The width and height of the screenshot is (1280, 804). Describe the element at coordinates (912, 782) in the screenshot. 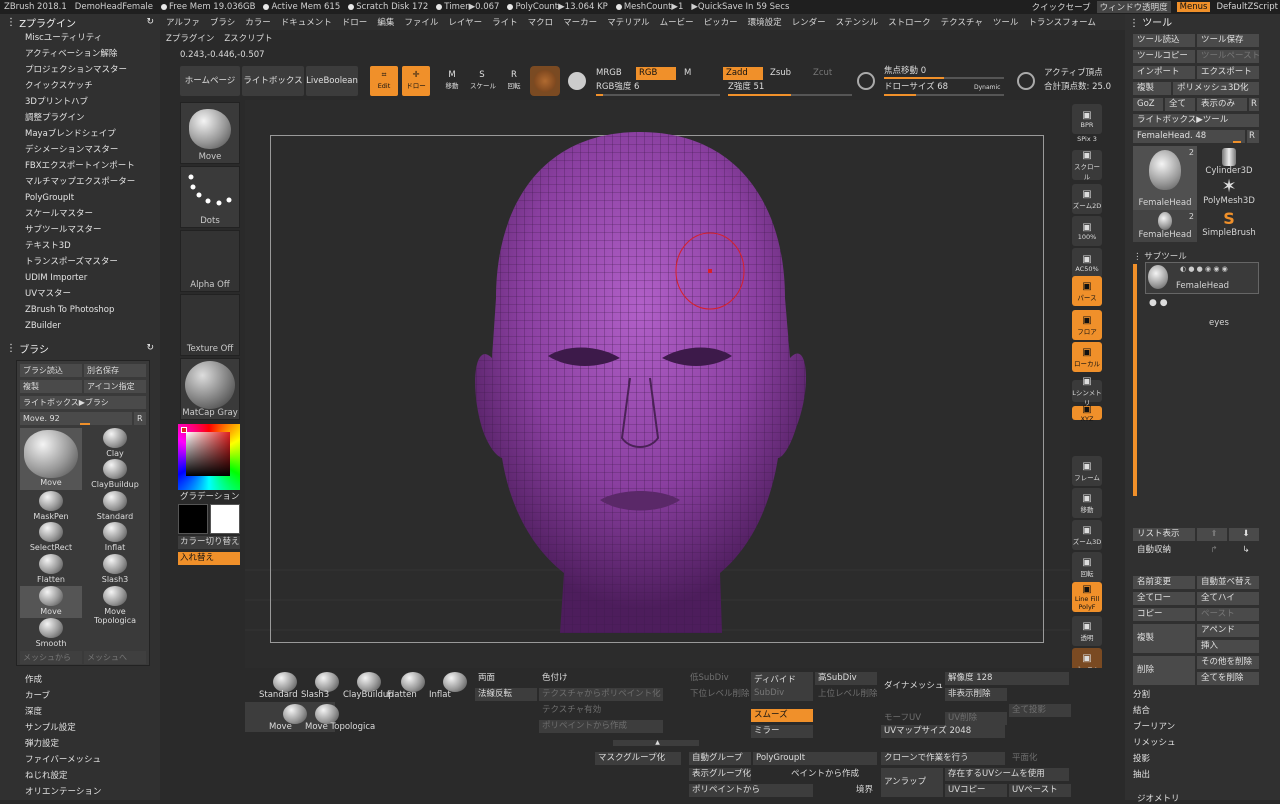

I see `unwrap-button: アンラップ` at that location.